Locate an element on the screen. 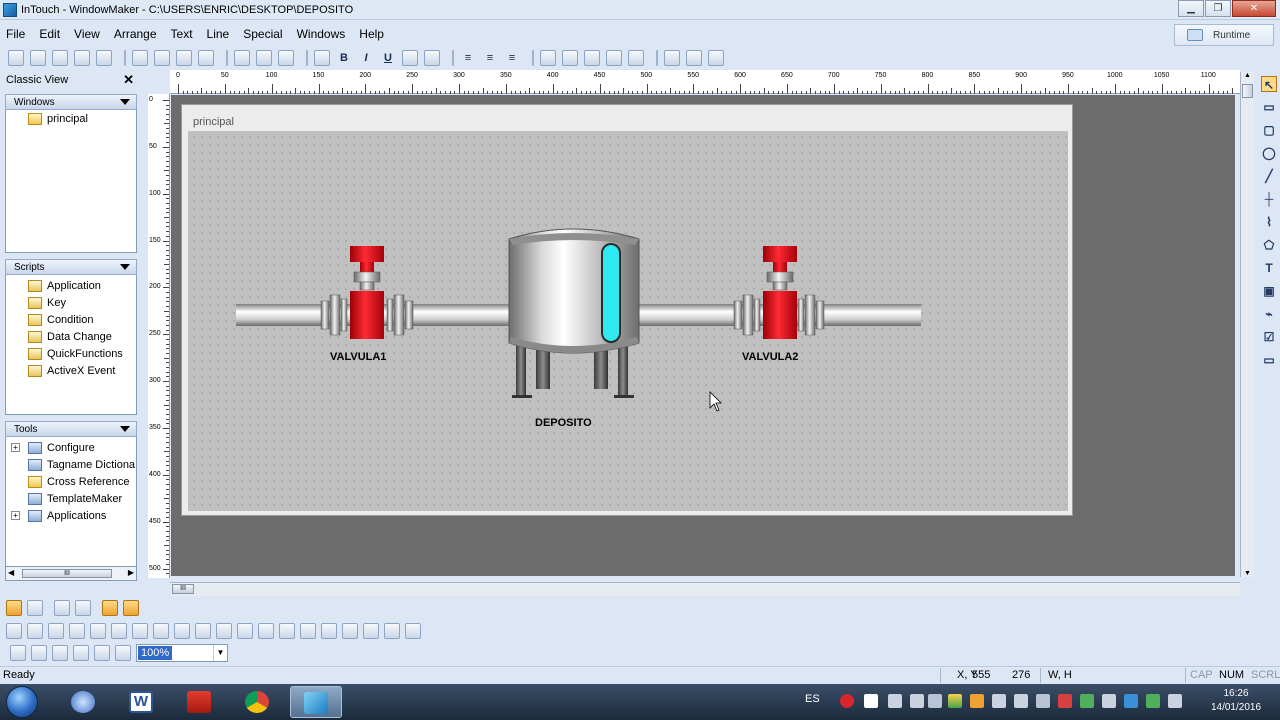 The height and width of the screenshot is (720, 1280). window-color-icon is located at coordinates (614, 58).